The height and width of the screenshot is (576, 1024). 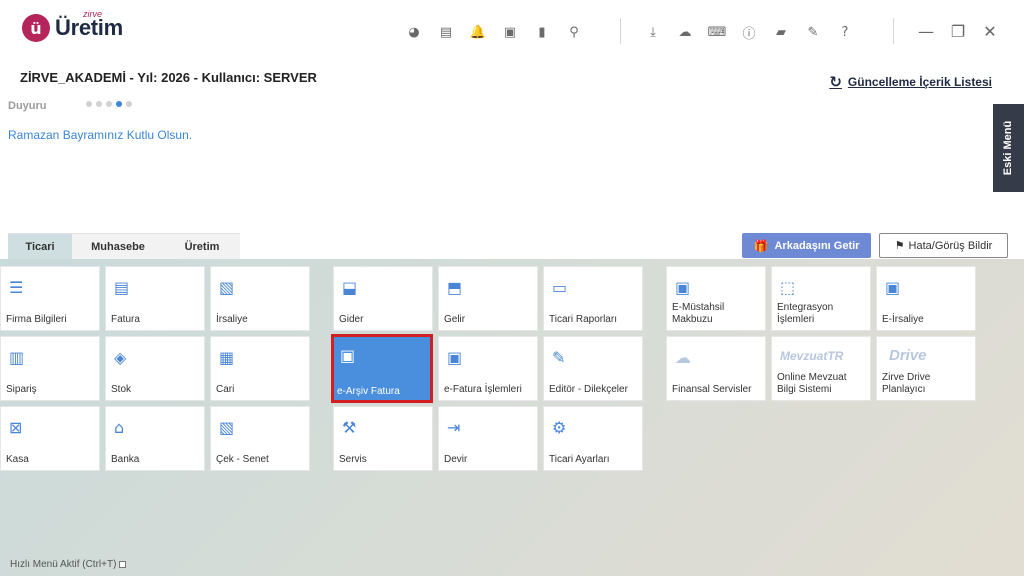 I want to click on tile-editor-dilekceler: ✎ Editör - Dilekçeler, so click(x=593, y=368).